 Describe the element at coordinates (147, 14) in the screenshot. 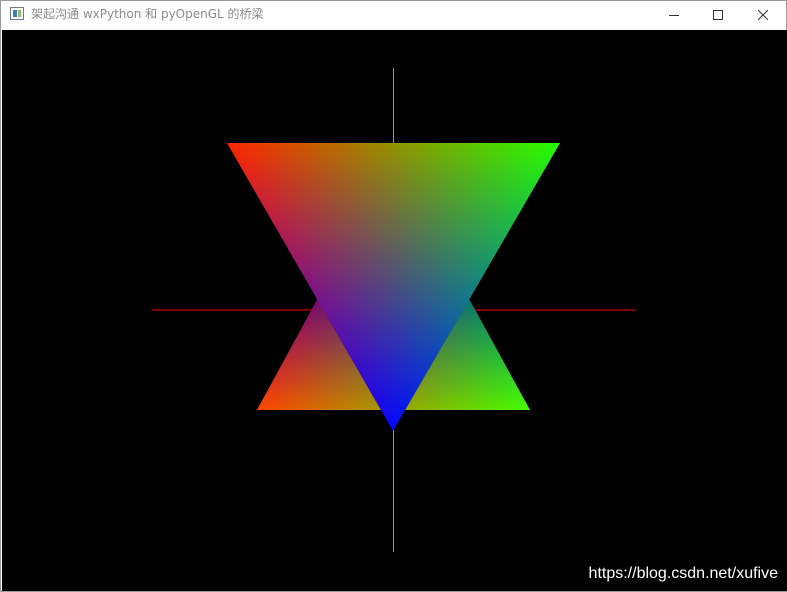

I see `window-title: 架起沟通 wxPython 和 pyOpenGL 的桥梁` at that location.